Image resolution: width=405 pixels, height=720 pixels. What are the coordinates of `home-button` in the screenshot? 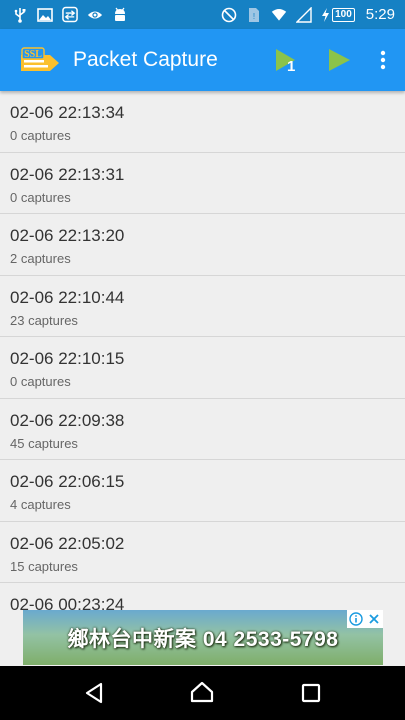 It's located at (202, 693).